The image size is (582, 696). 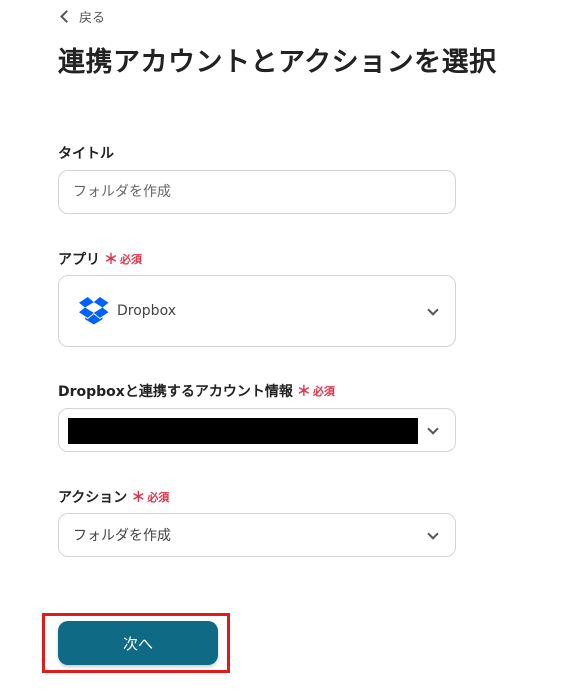 I want to click on title-label-text: タイトル, so click(x=86, y=154).